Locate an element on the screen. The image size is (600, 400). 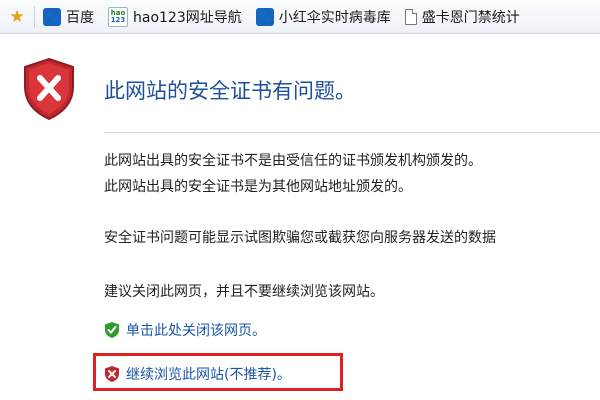
page-icon is located at coordinates (410, 16).